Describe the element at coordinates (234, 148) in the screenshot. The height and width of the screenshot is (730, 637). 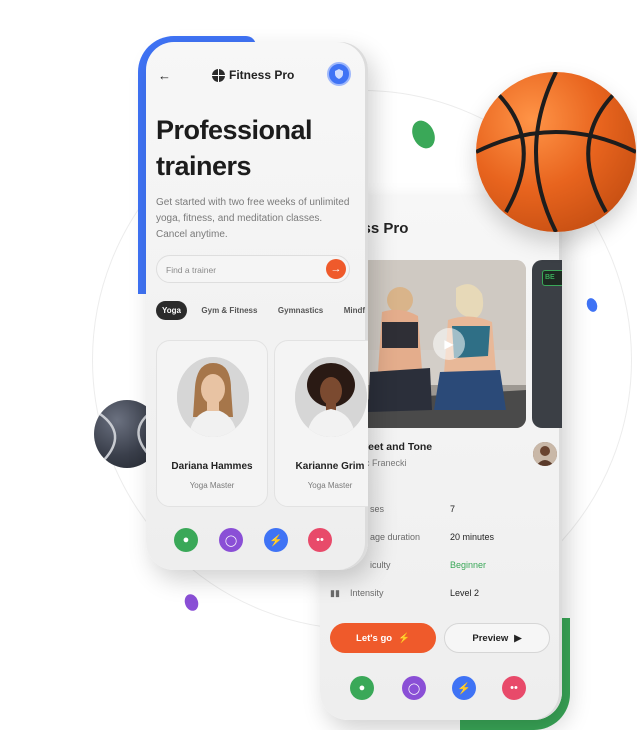
I see `page-title: Professional trainers` at that location.